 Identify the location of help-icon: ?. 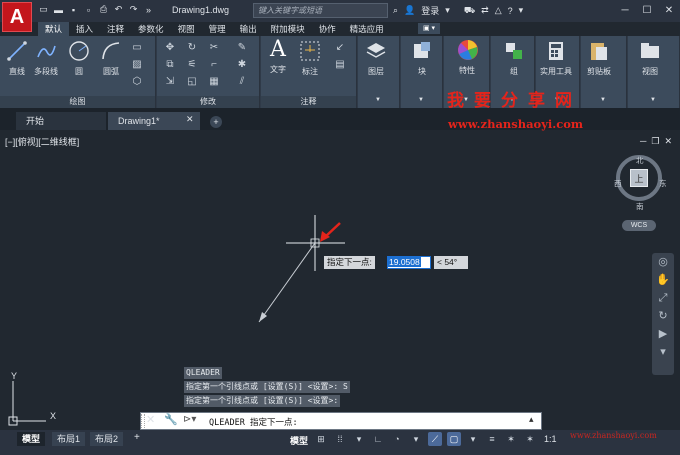
(510, 11).